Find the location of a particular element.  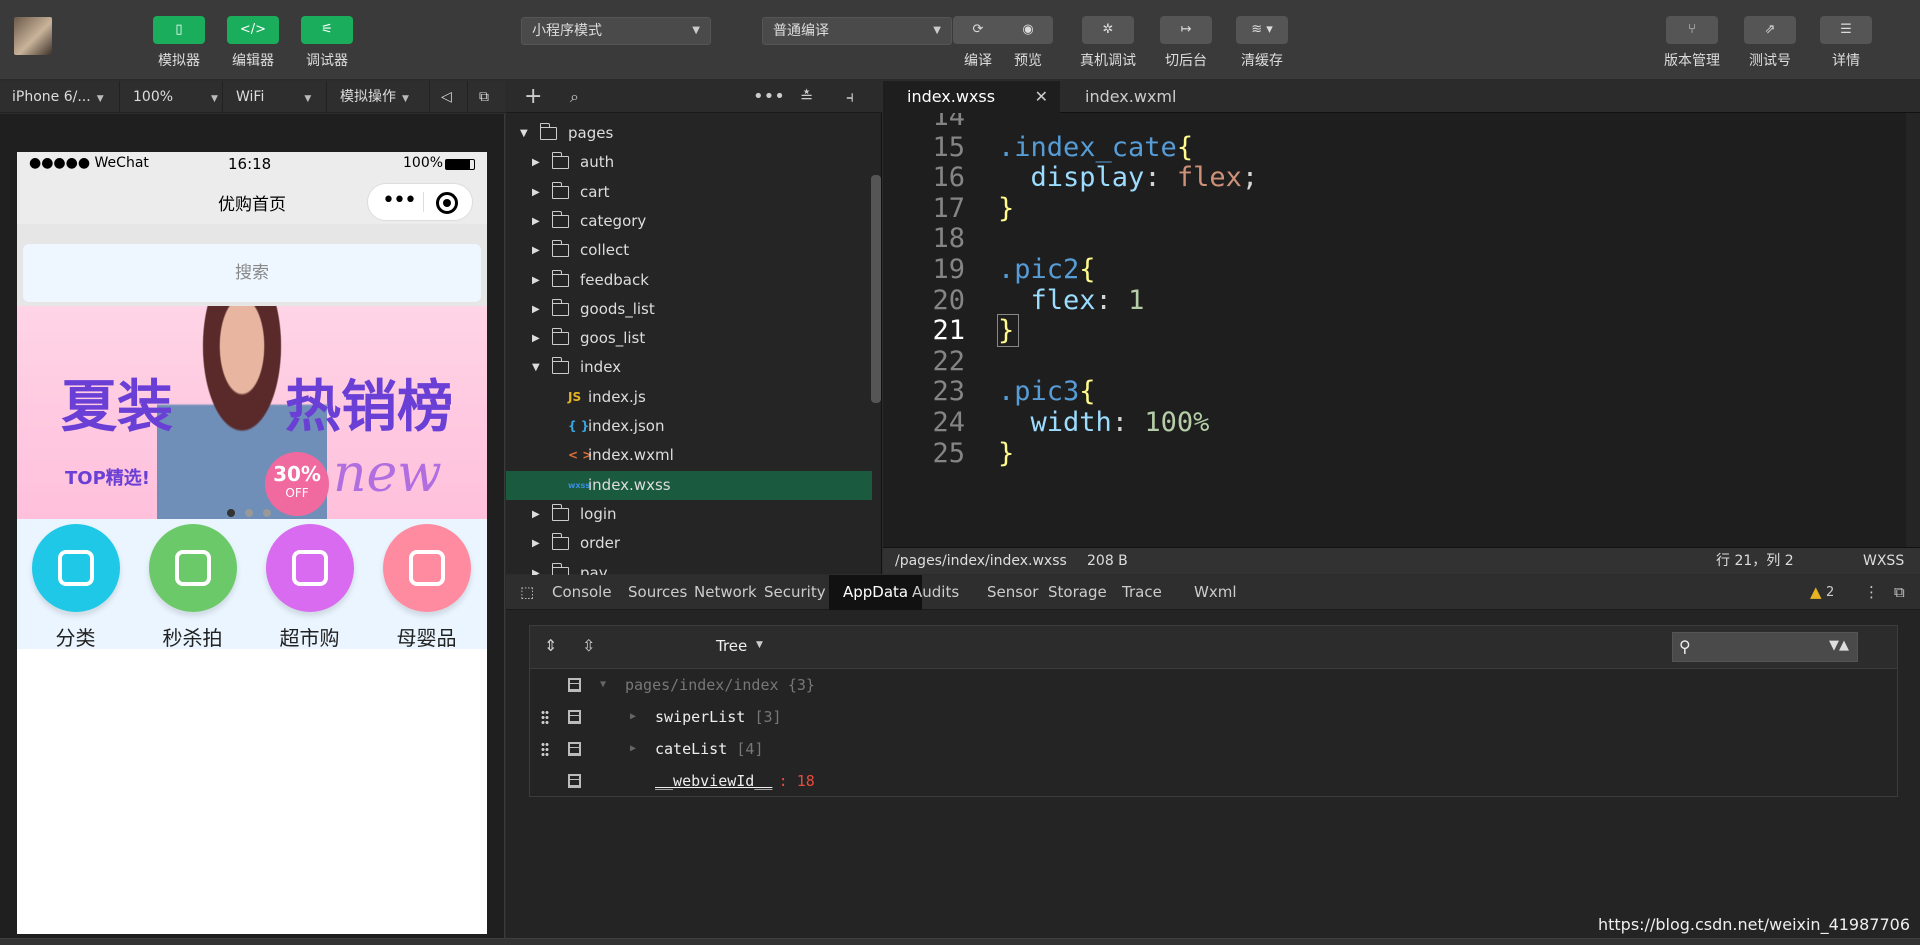

tree-item-login: ▶ login is located at coordinates (689, 514).